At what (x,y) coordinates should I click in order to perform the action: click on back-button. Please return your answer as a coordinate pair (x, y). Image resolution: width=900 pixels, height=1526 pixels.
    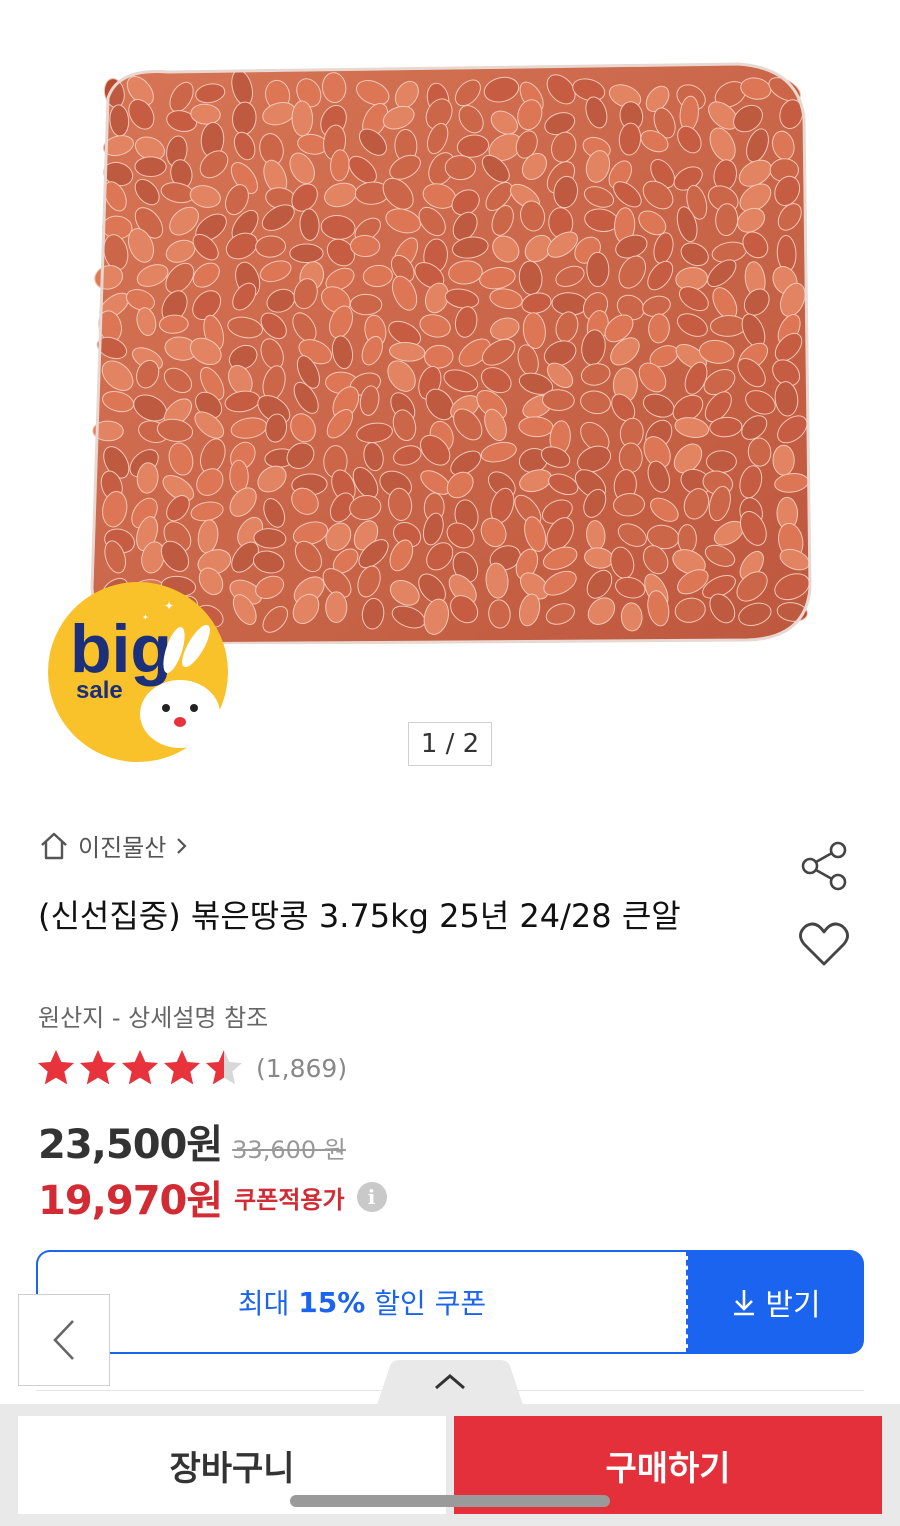
    Looking at the image, I should click on (64, 1340).